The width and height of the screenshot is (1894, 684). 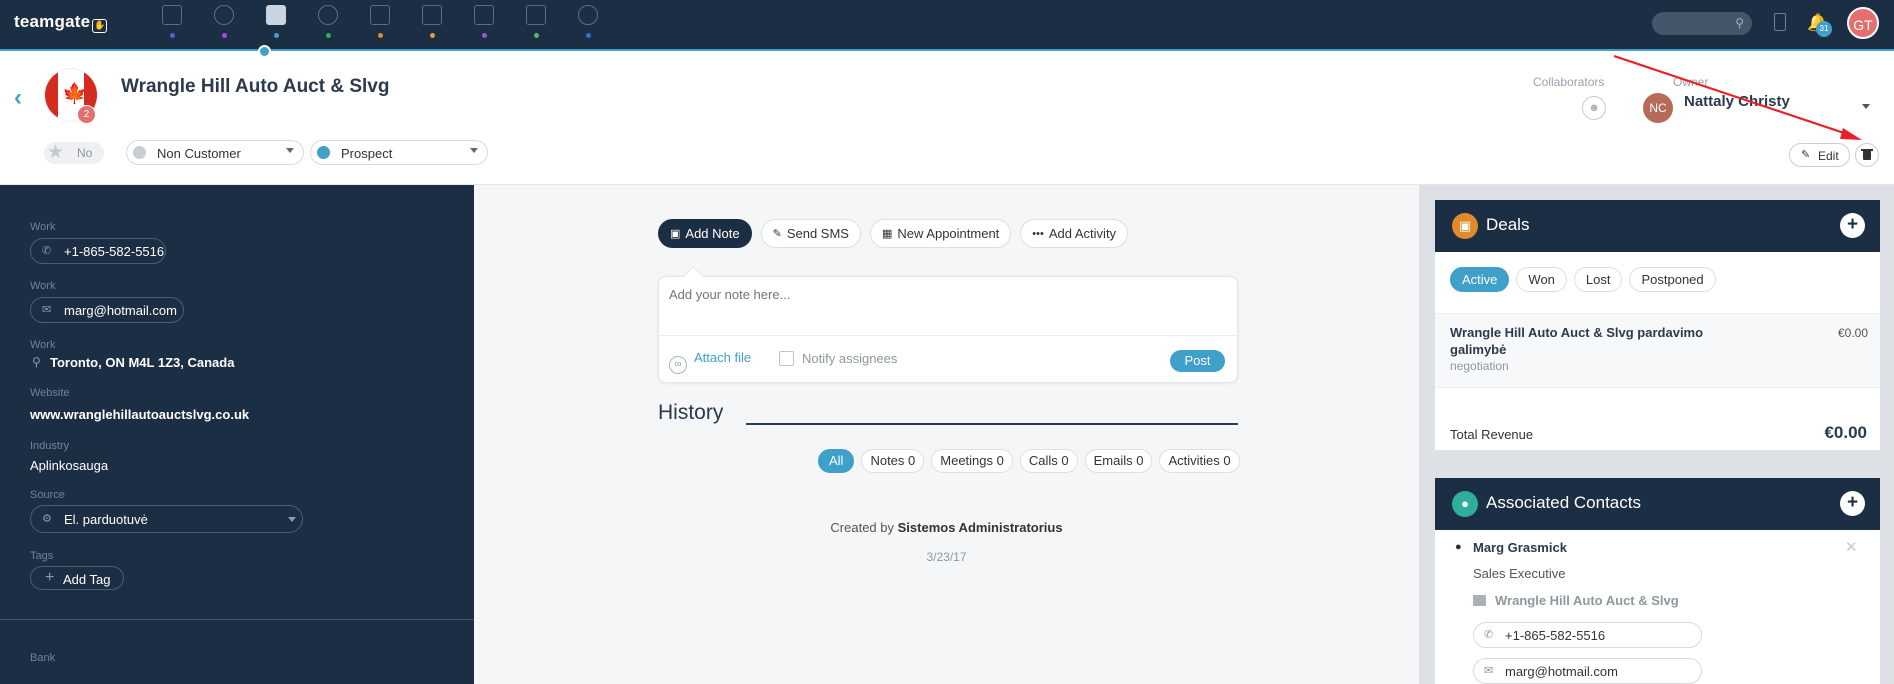 What do you see at coordinates (255, 86) in the screenshot?
I see `company-name: Wrangle Hill Auto Auct & Slvg` at bounding box center [255, 86].